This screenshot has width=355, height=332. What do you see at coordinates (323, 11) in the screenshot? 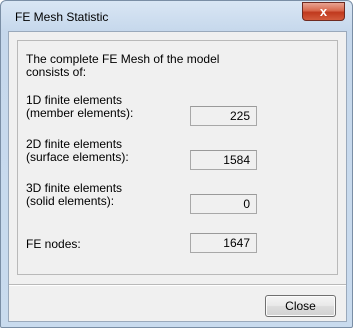
I see `close-icon: x` at bounding box center [323, 11].